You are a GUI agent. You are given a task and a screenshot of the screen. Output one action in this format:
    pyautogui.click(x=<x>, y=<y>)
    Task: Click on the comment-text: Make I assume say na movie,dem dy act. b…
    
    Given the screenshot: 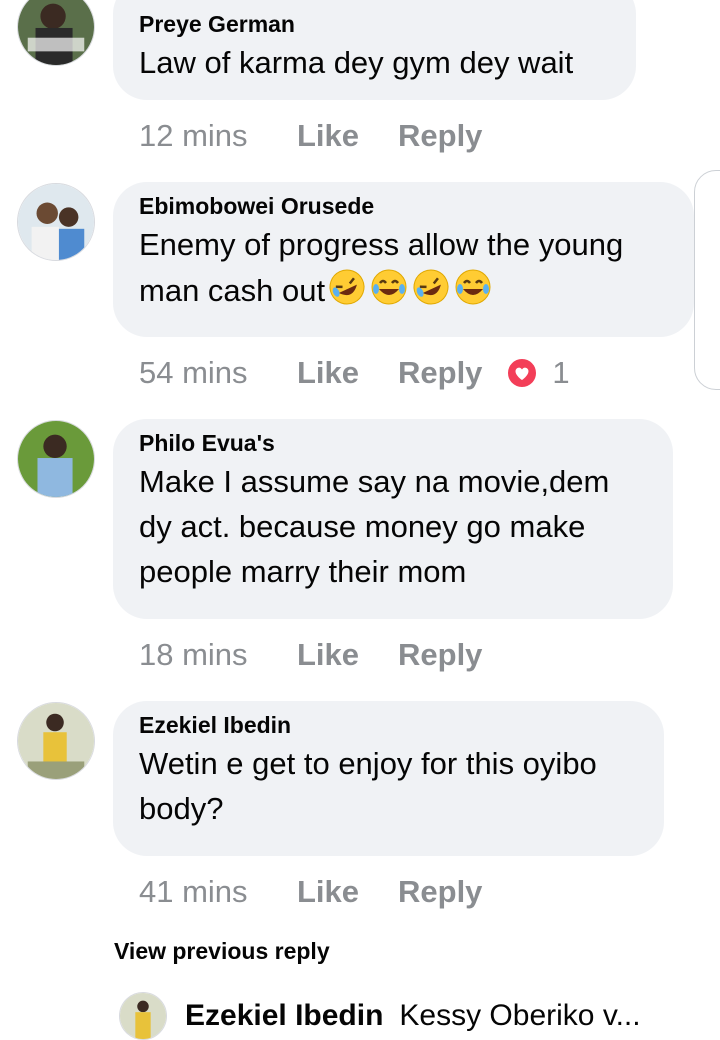 What is the action you would take?
    pyautogui.click(x=393, y=526)
    